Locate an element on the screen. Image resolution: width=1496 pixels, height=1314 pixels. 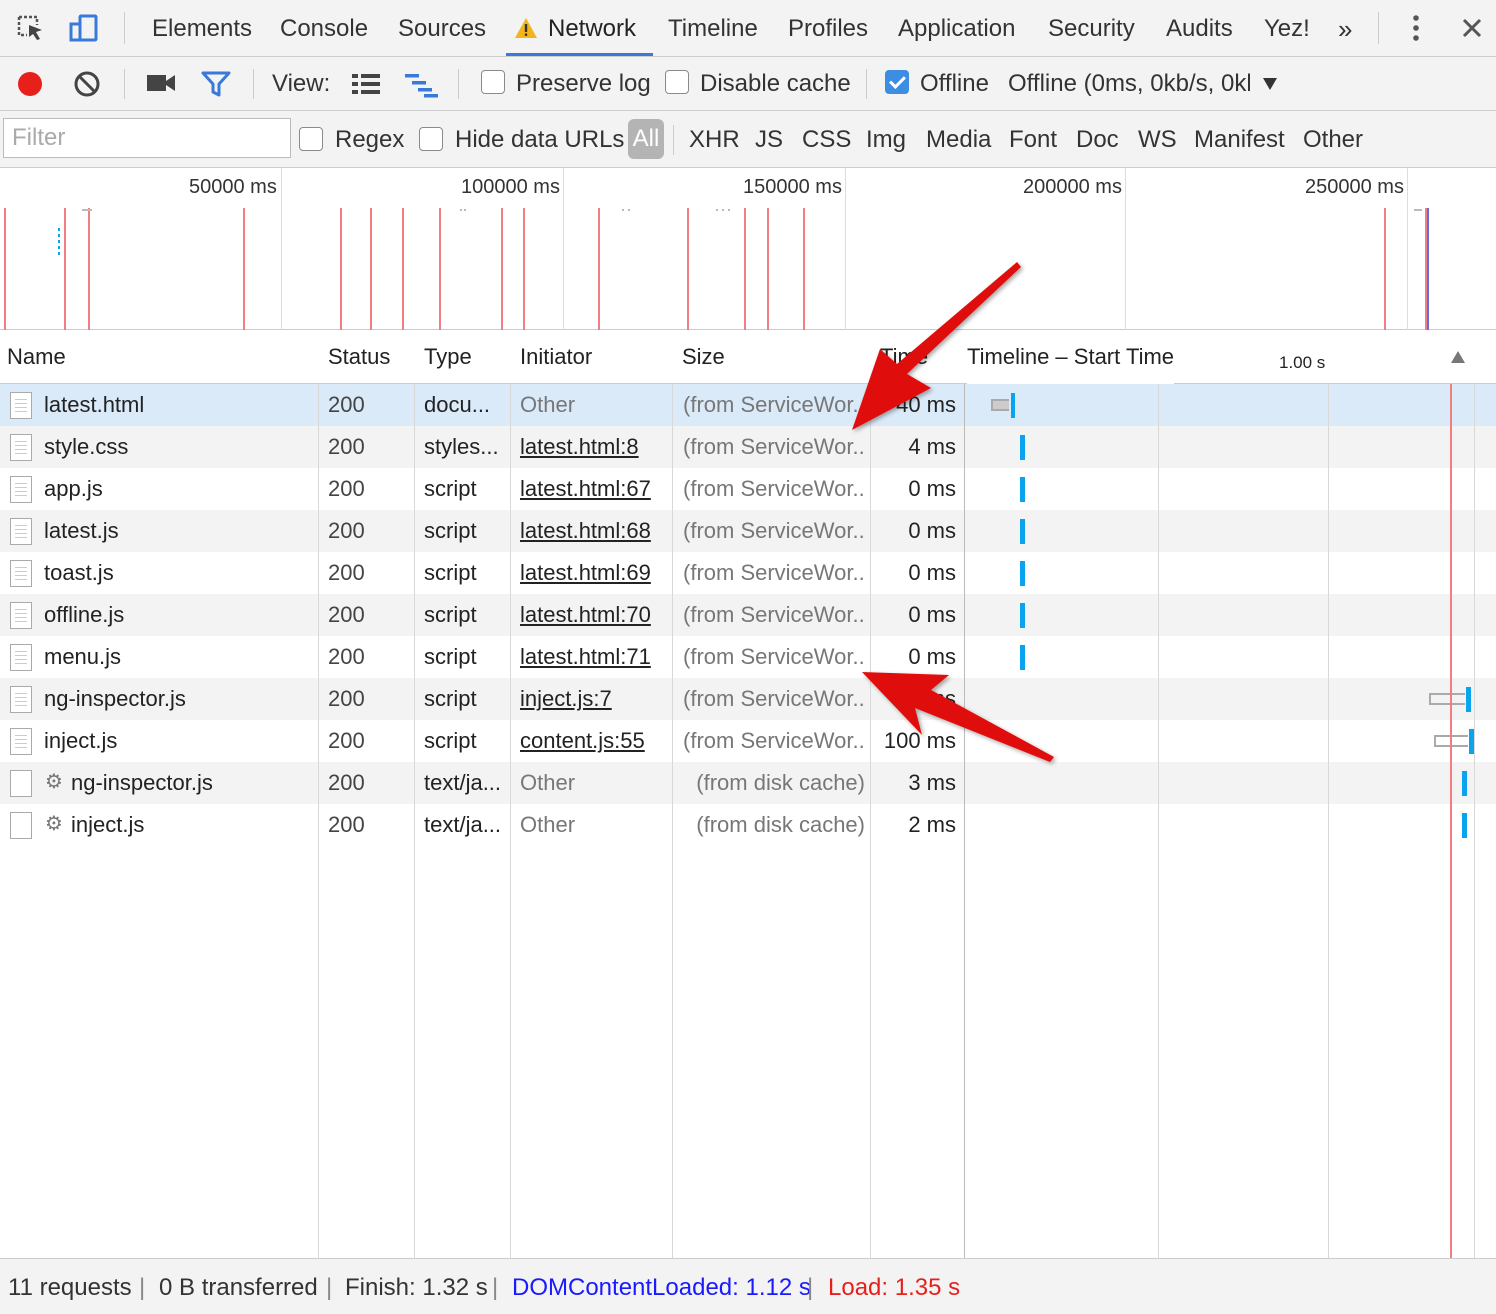
request-initiator: content.js:55 is located at coordinates (594, 741).